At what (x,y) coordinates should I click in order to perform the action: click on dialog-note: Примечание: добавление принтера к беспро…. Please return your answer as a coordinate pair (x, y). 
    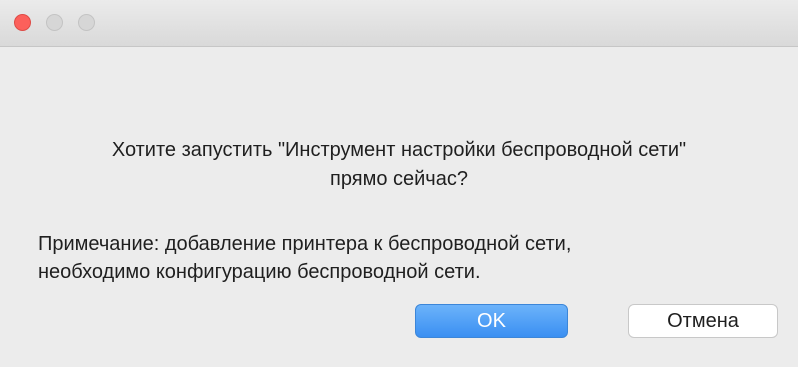
    Looking at the image, I should click on (304, 258).